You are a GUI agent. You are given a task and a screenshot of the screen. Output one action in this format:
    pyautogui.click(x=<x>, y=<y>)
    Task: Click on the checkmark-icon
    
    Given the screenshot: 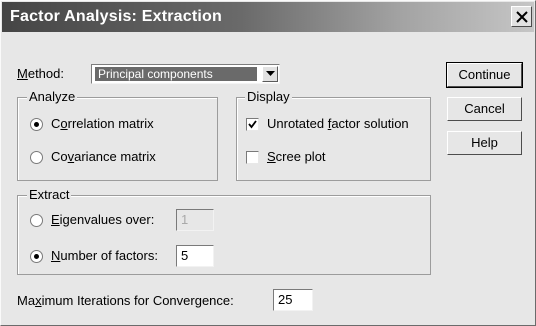 What is the action you would take?
    pyautogui.click(x=252, y=124)
    